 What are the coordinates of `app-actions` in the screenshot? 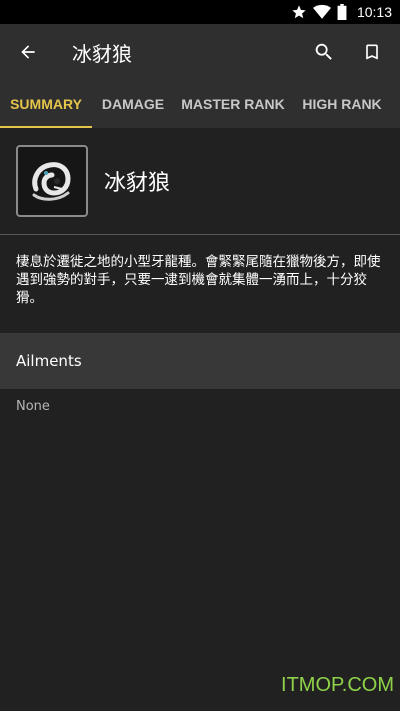 It's located at (348, 52).